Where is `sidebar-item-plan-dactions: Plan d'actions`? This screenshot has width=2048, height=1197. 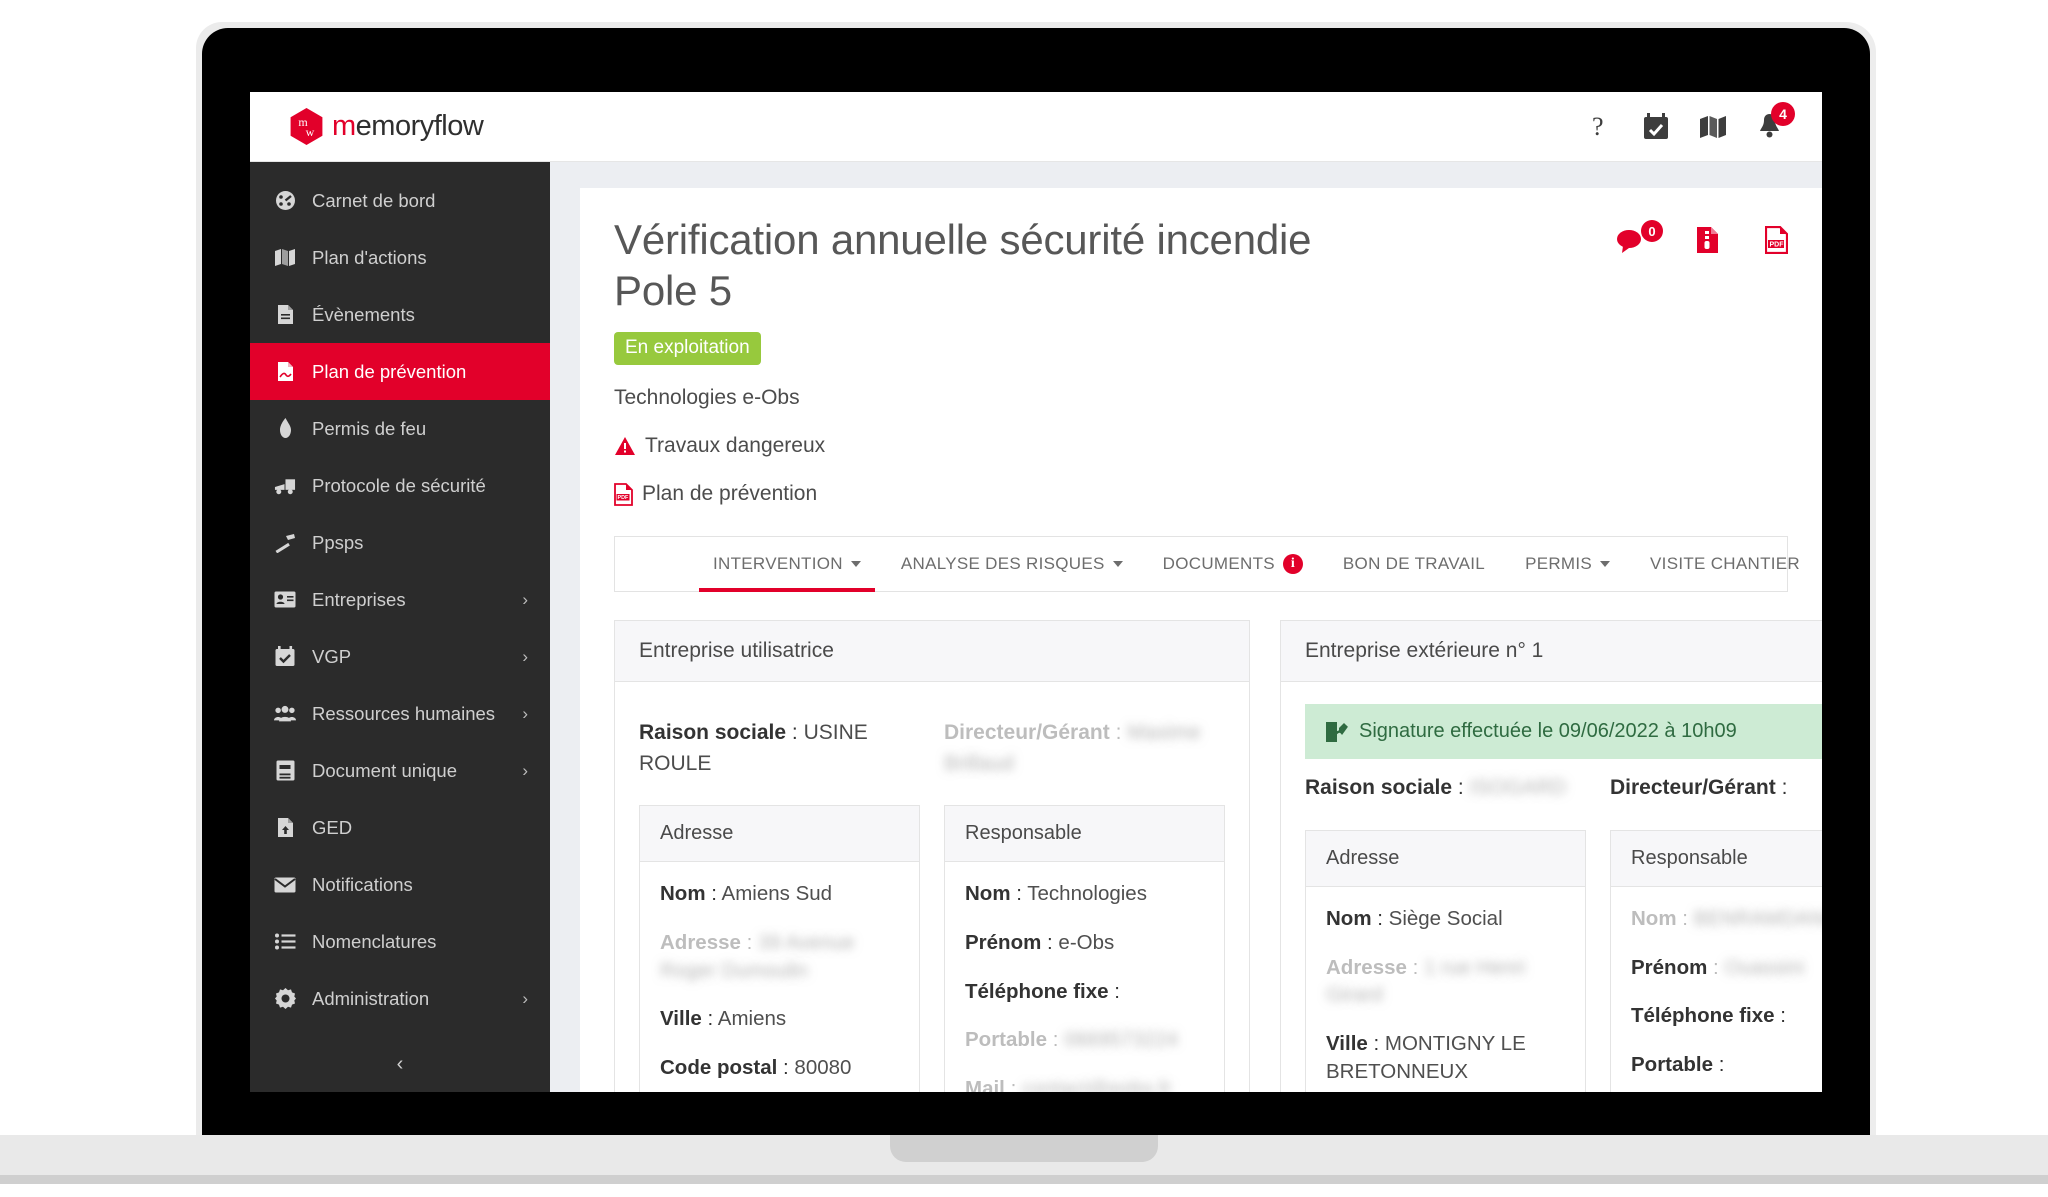 sidebar-item-plan-dactions: Plan d'actions is located at coordinates (400, 257).